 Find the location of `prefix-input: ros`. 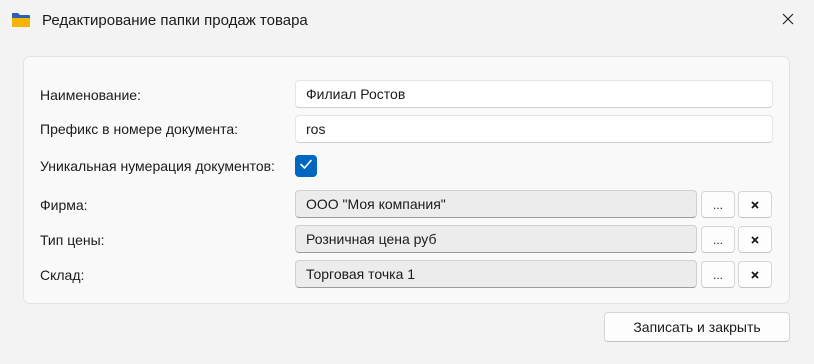

prefix-input: ros is located at coordinates (534, 129).